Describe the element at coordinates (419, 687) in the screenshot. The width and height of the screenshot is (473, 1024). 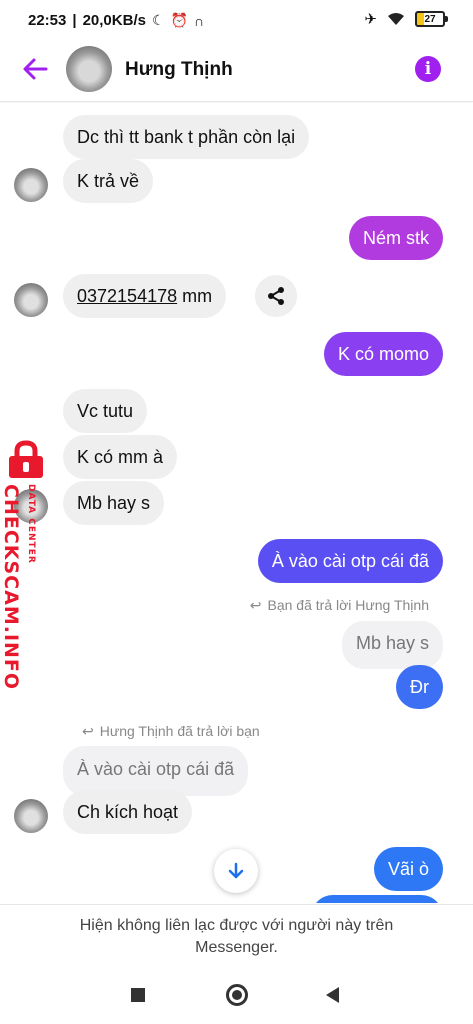
I see `message-bubble: Đr` at that location.